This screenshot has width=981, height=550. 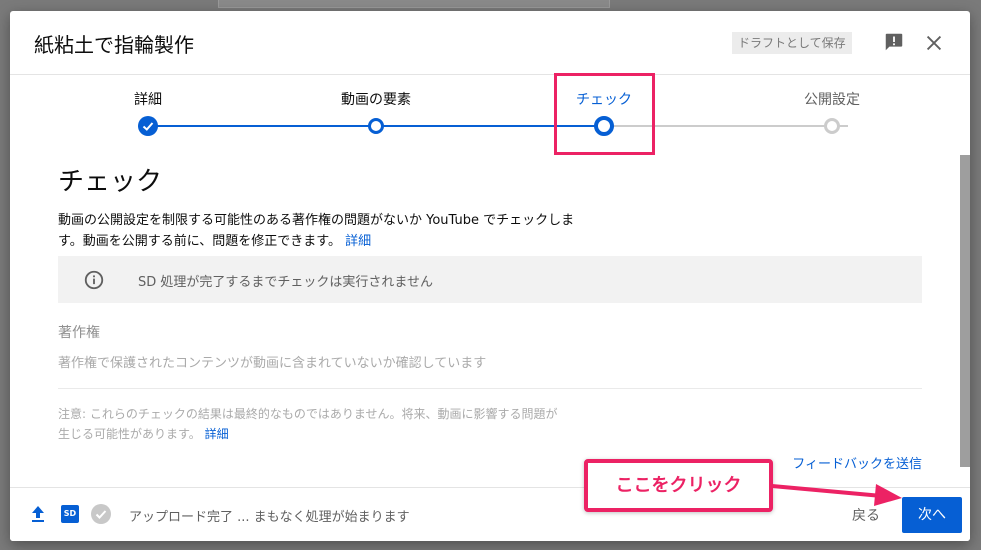 I want to click on sd-badge-icon: SD, so click(x=70, y=514).